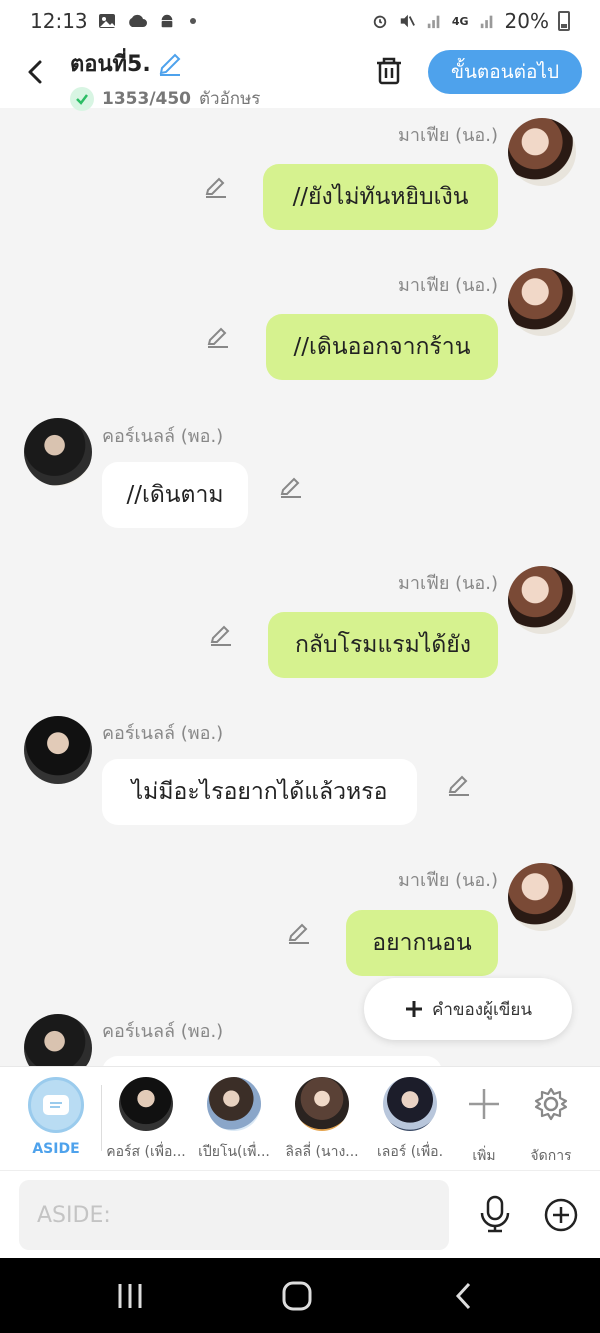 The width and height of the screenshot is (600, 1333). I want to click on notification-dot, so click(192, 21).